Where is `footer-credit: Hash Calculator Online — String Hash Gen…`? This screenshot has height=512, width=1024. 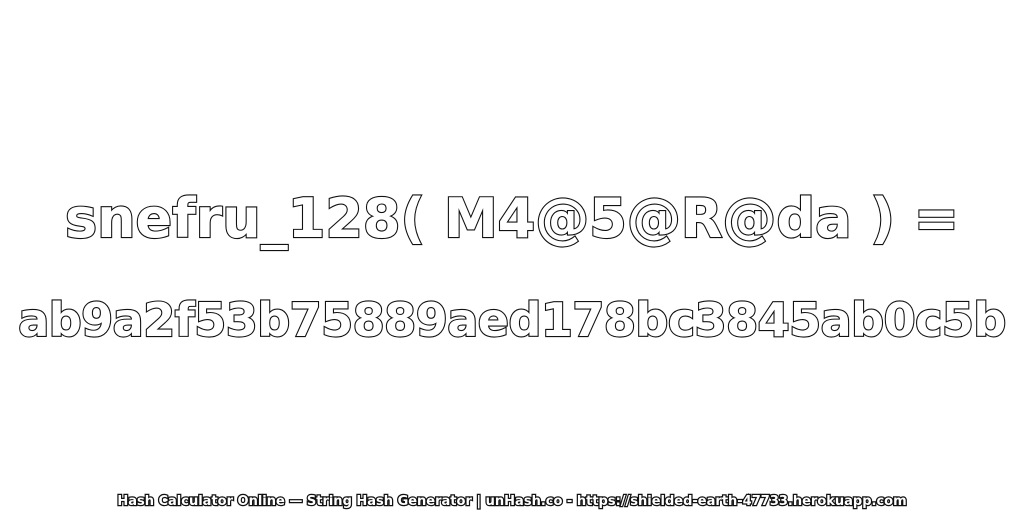 footer-credit: Hash Calculator Online — String Hash Gen… is located at coordinates (512, 502).